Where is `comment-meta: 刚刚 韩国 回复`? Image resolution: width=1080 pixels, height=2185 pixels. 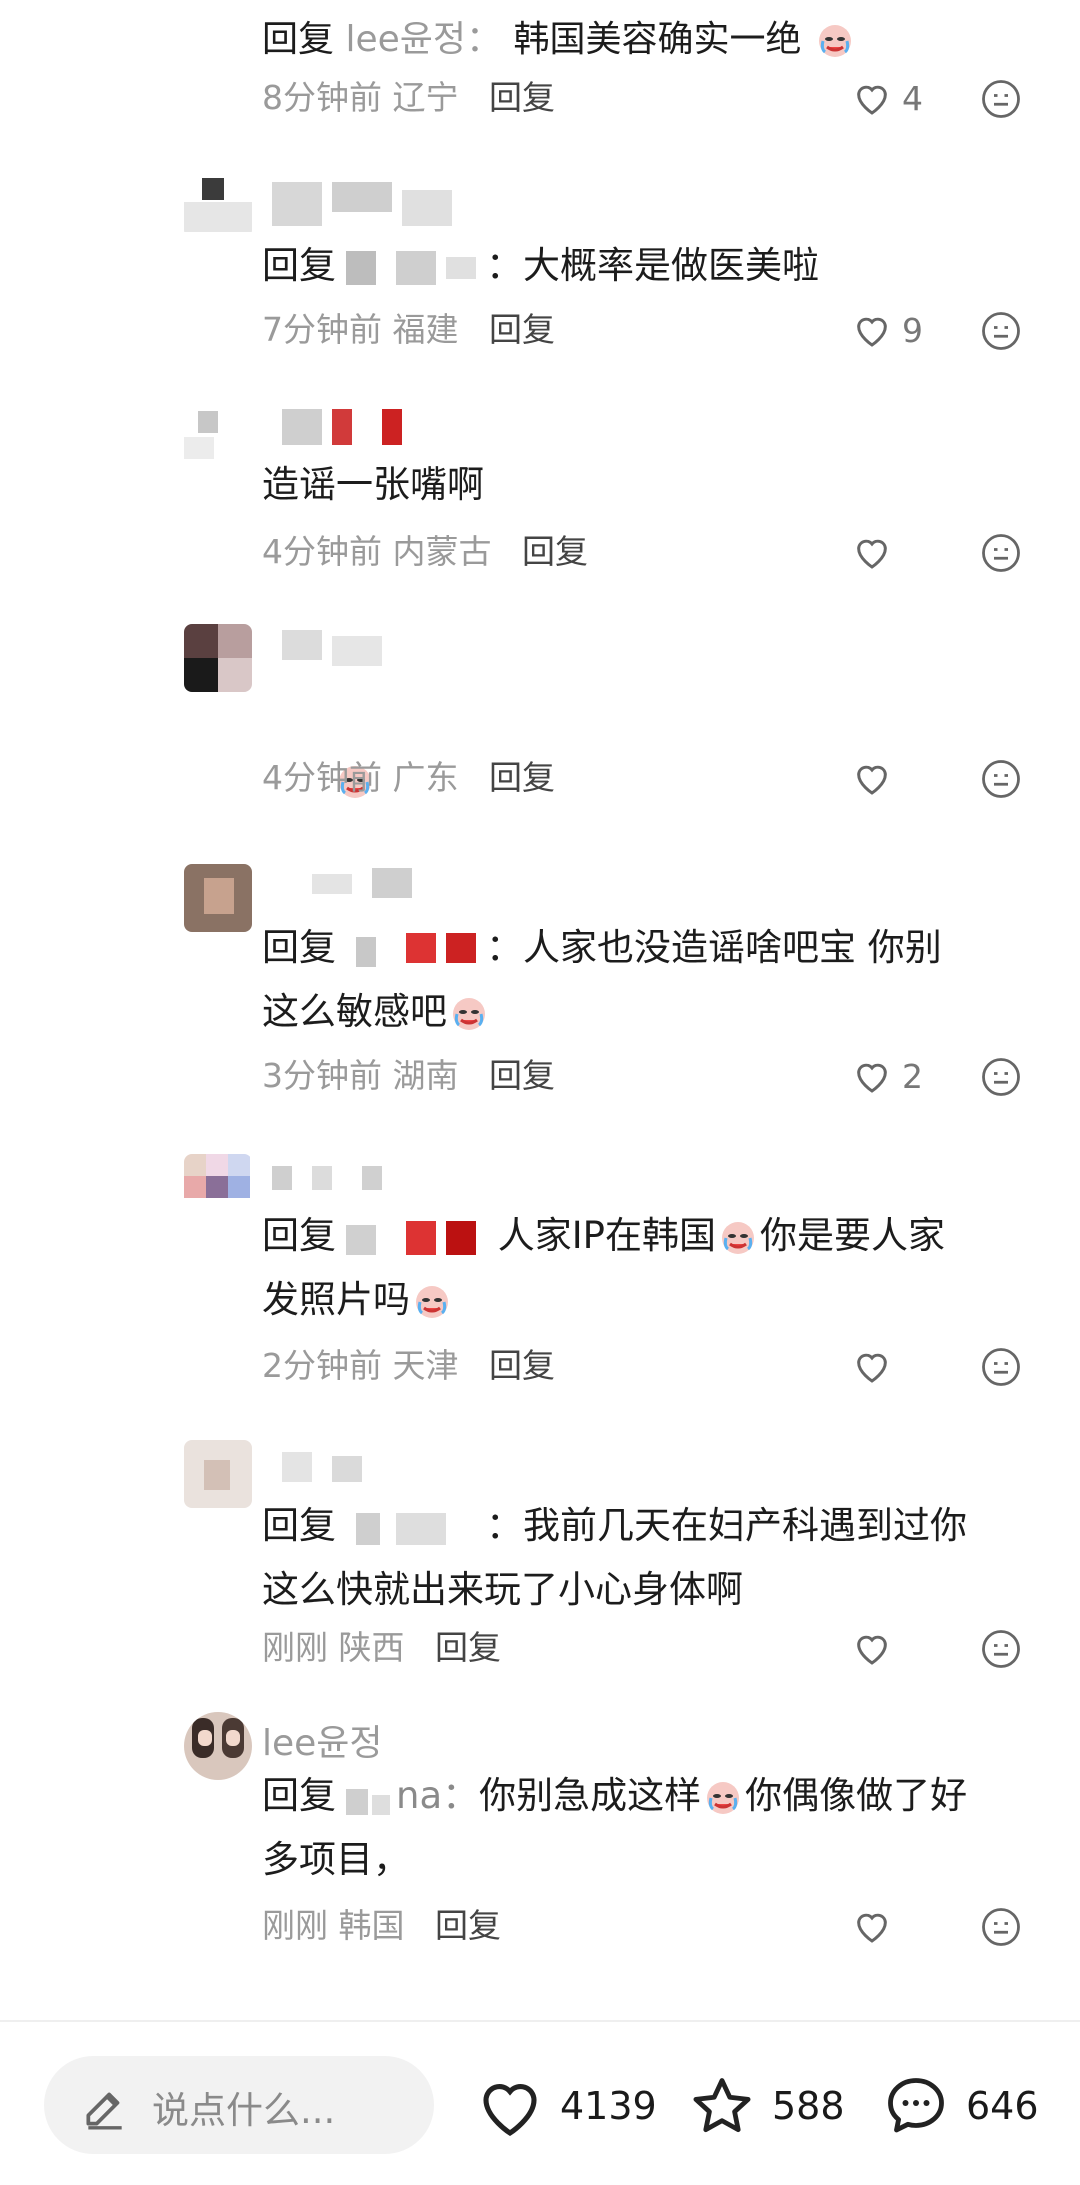
comment-meta: 刚刚 韩国 回复 is located at coordinates (381, 1925).